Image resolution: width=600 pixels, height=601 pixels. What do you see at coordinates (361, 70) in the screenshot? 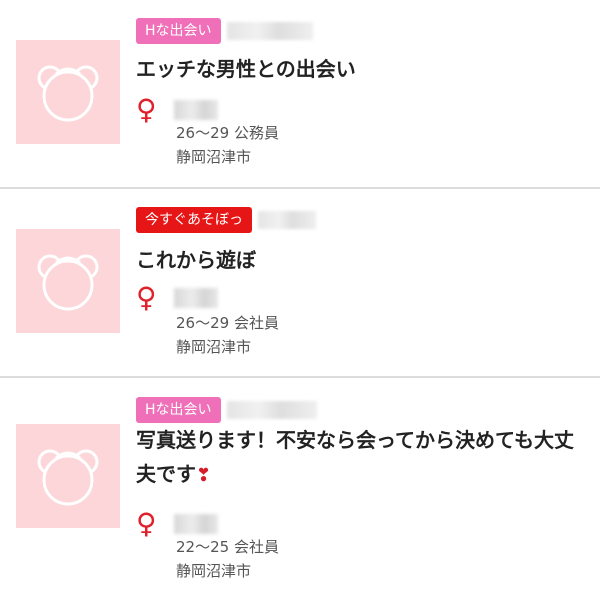
I see `post-title: エッチな男性との出会い` at bounding box center [361, 70].